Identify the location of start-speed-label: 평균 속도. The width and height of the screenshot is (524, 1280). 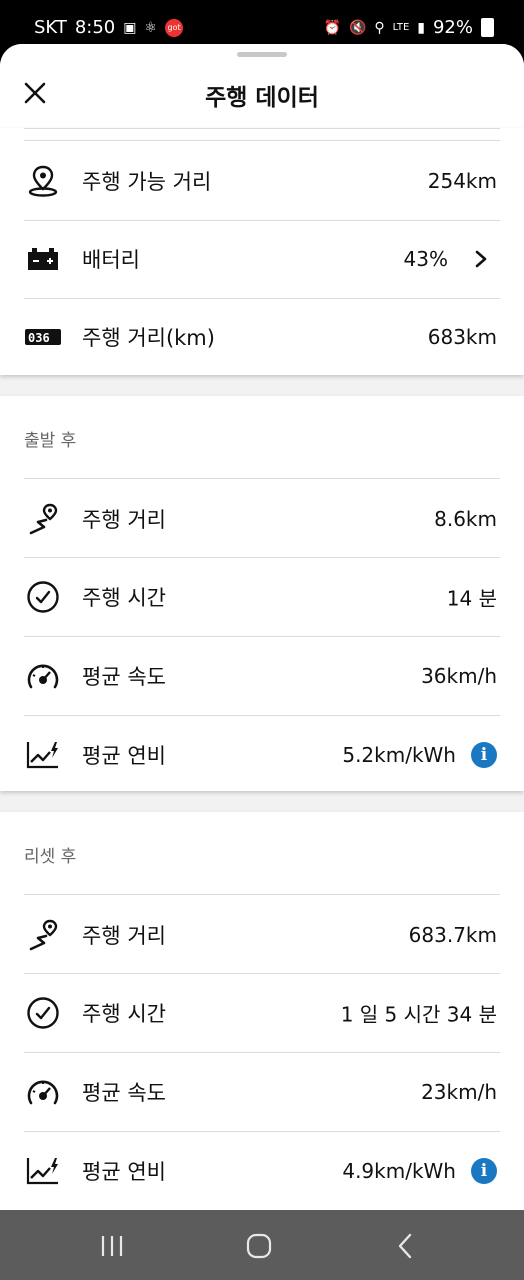
(124, 677).